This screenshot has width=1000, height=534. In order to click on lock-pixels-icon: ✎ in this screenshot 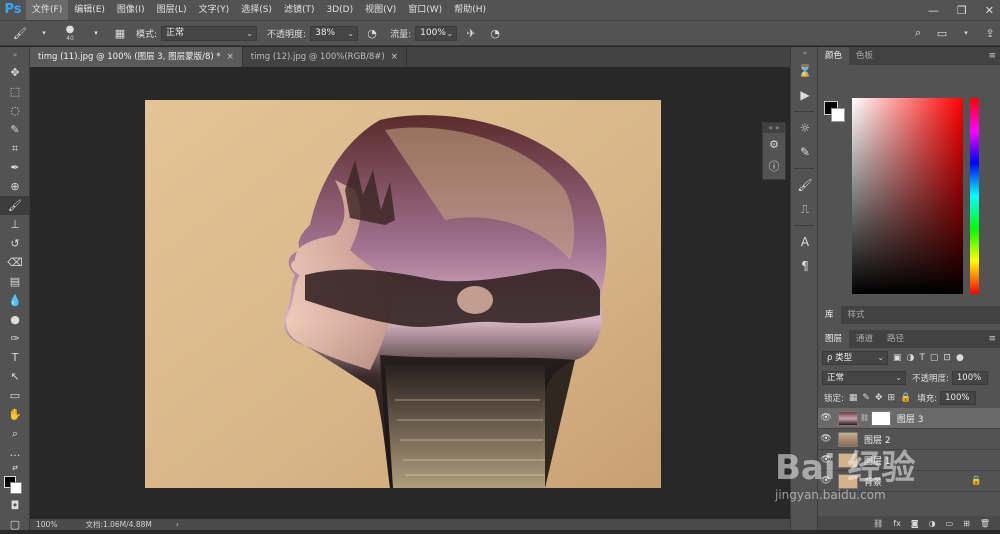, I will do `click(866, 398)`.